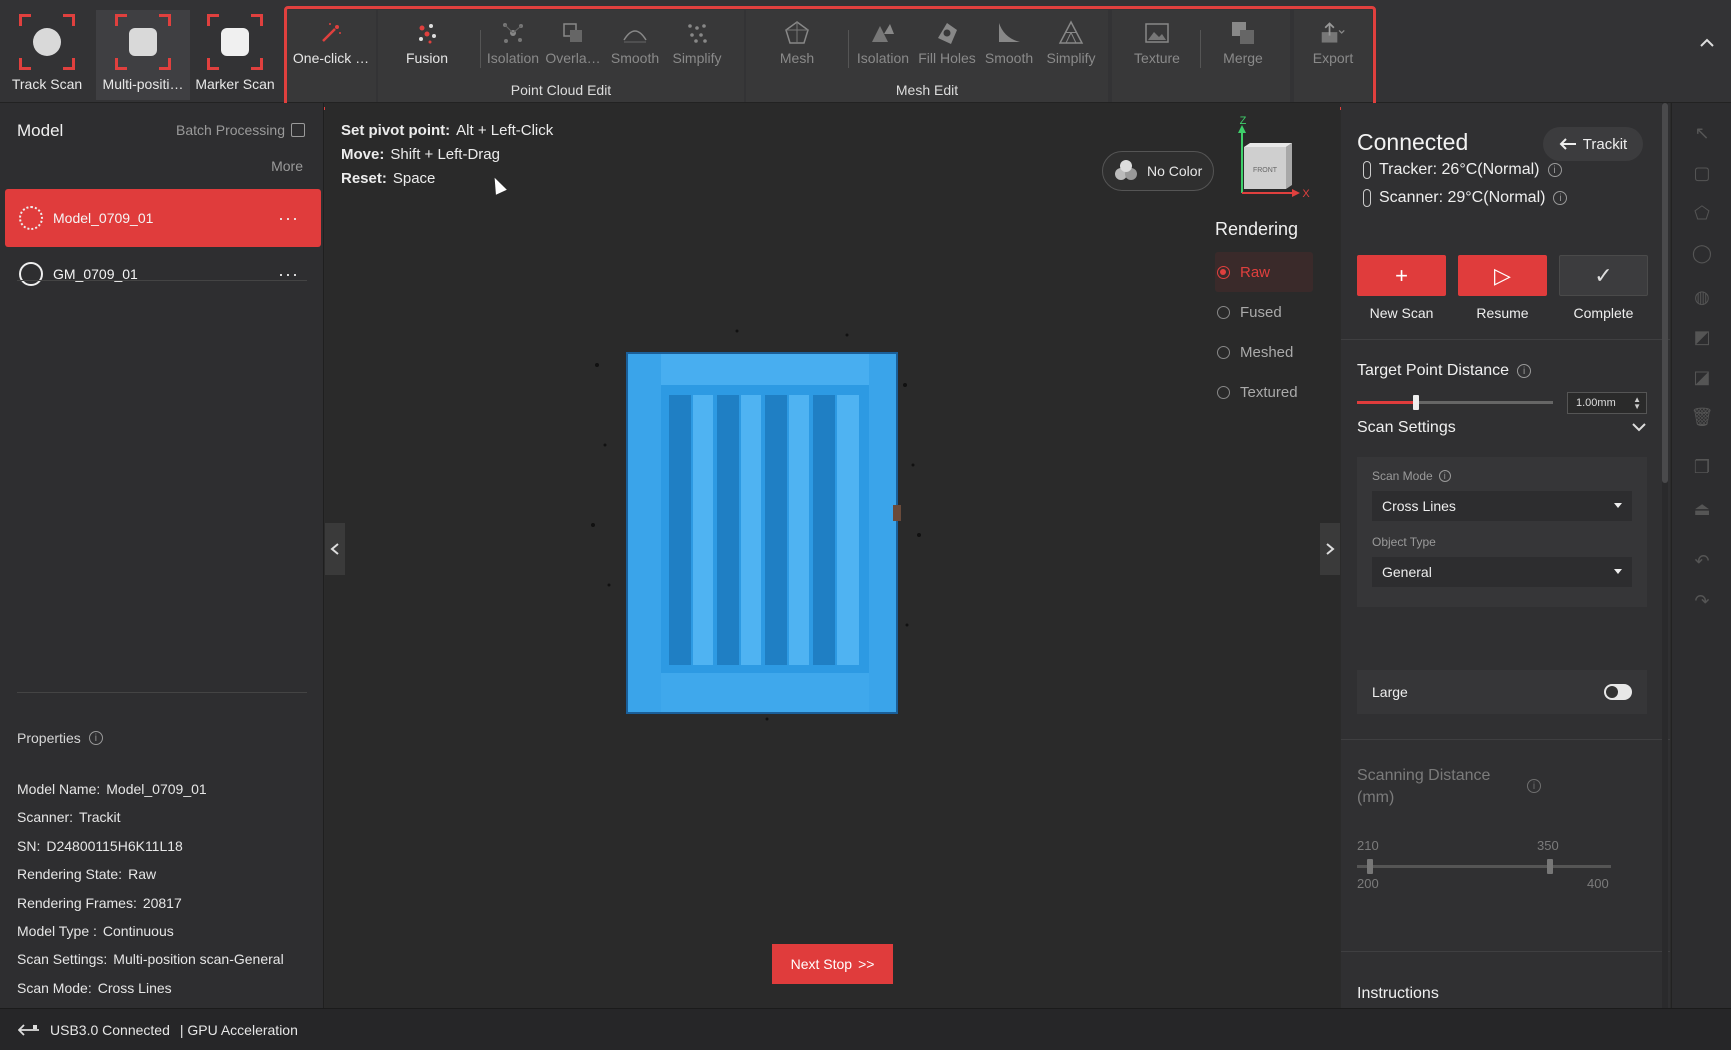 This screenshot has width=1731, height=1050. What do you see at coordinates (427, 58) in the screenshot?
I see `fusion-label: Fusion` at bounding box center [427, 58].